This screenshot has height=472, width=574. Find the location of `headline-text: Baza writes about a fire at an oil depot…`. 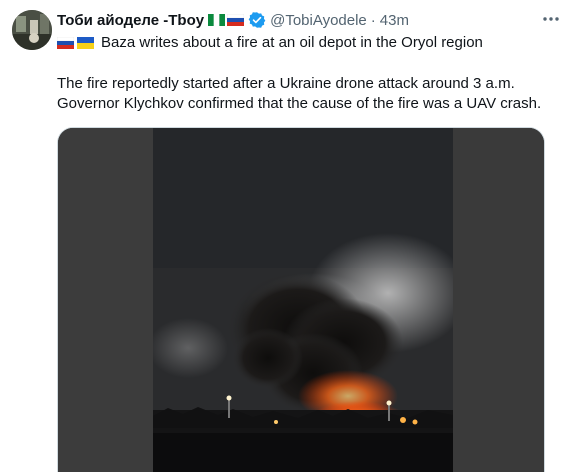

headline-text: Baza writes about a fire at an oil depot… is located at coordinates (292, 42).